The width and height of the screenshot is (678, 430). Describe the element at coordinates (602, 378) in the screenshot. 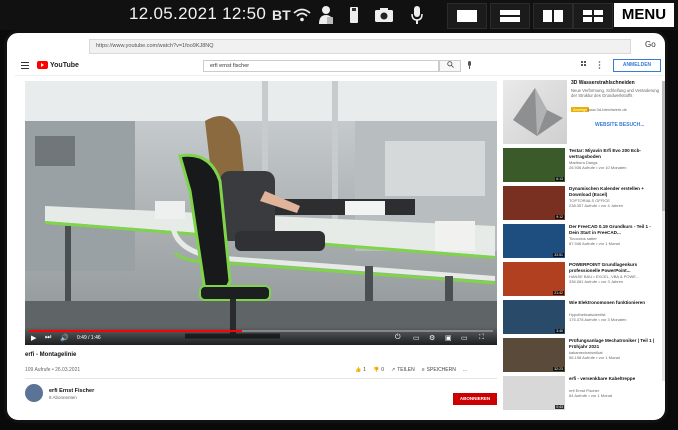

I see `recommendation-title: erfi - versenkbare Kabeltreppe` at that location.